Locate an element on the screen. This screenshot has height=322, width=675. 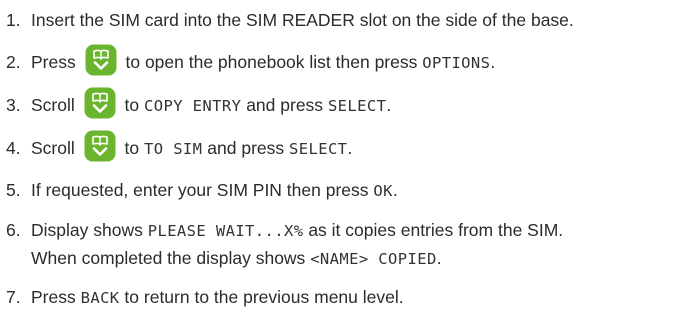
step-number: 2. is located at coordinates (13, 62).